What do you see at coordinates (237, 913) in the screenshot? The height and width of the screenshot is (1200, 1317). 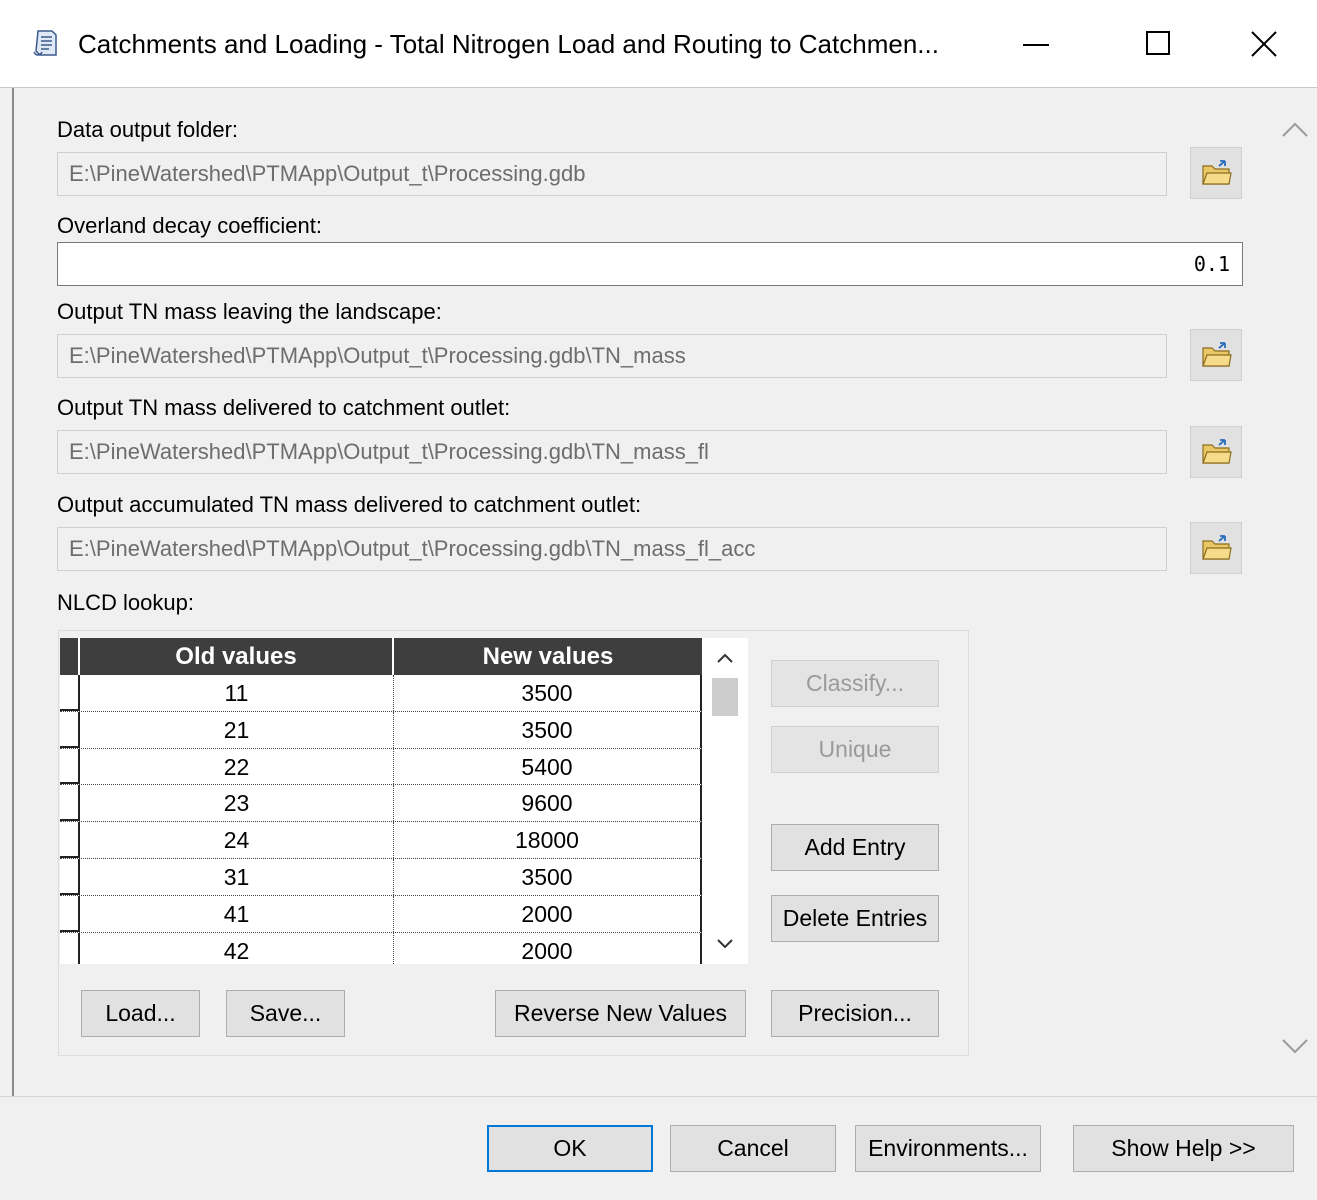 I see `cell-old-value: 41` at bounding box center [237, 913].